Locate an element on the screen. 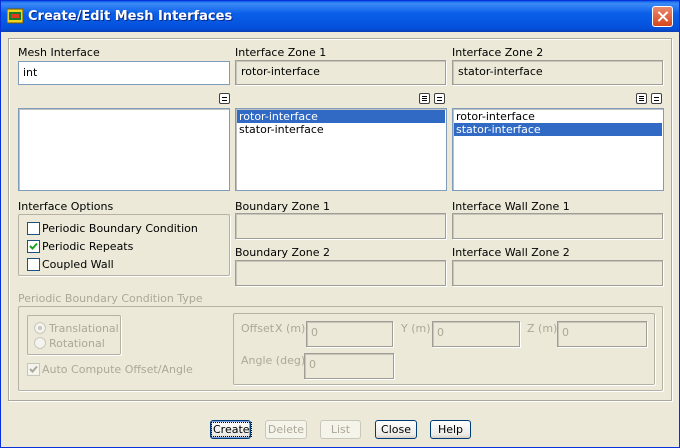 This screenshot has width=680, height=448. select-all-zone-1-button is located at coordinates (424, 98).